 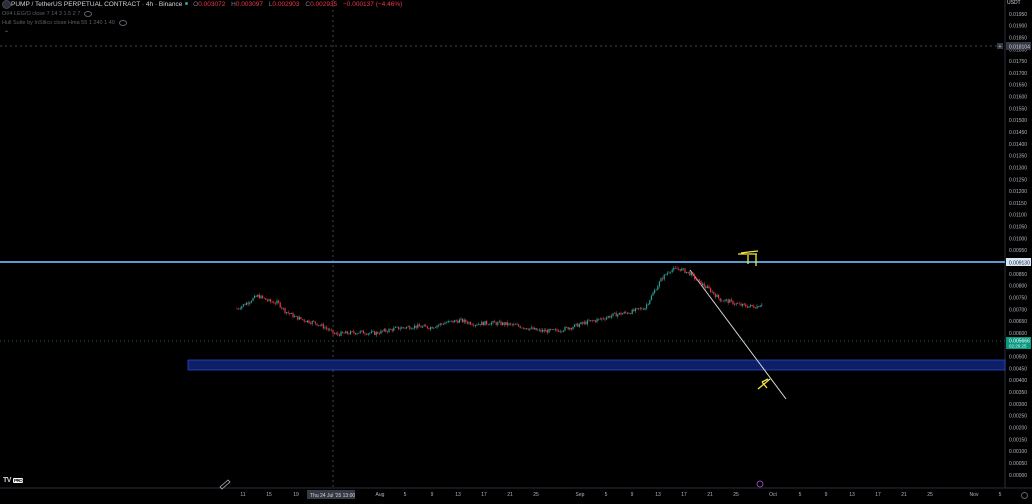 I want to click on change-value: −0.000137 (−4.46%), so click(x=373, y=4).